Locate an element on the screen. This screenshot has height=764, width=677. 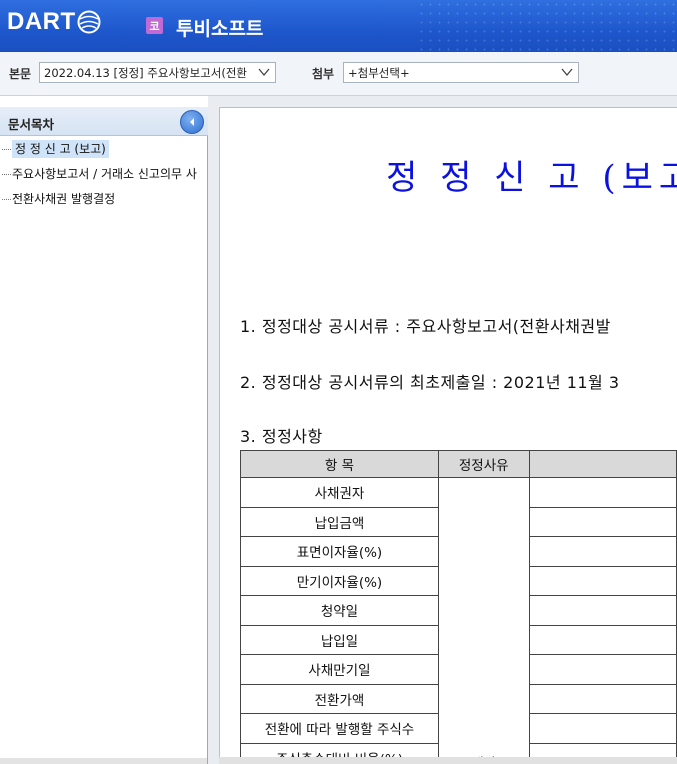
row-label: 전환에 따라 발행할 주식수 is located at coordinates (339, 728).